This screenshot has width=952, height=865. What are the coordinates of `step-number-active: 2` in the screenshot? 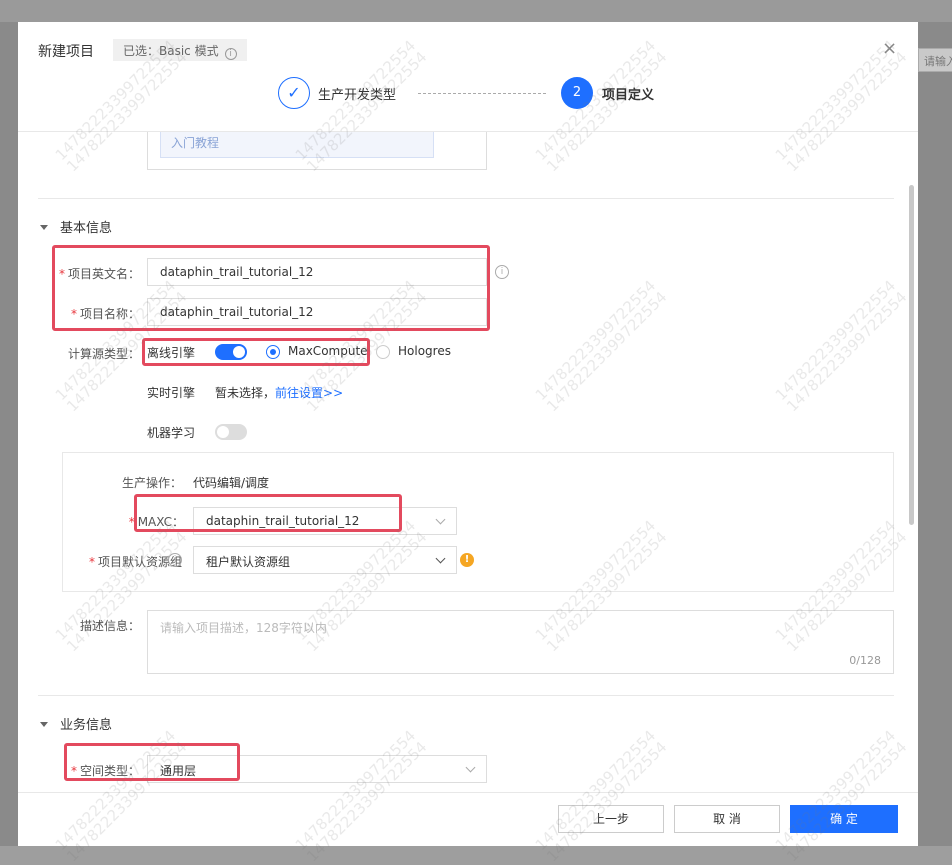 It's located at (577, 93).